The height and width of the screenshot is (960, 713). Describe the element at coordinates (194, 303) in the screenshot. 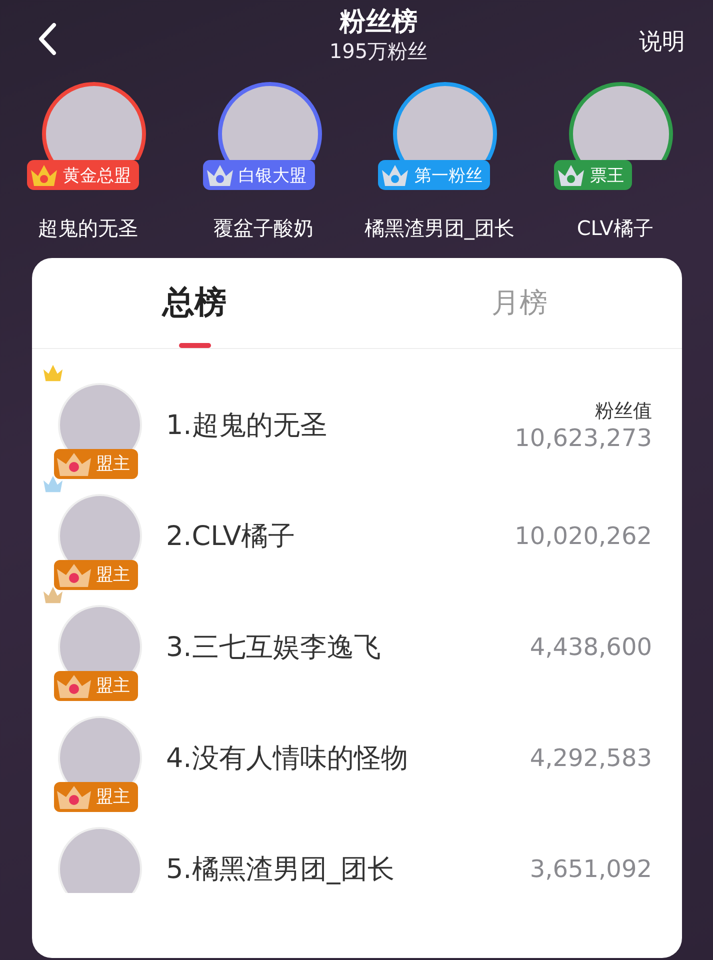

I see `tab: 总榜` at that location.